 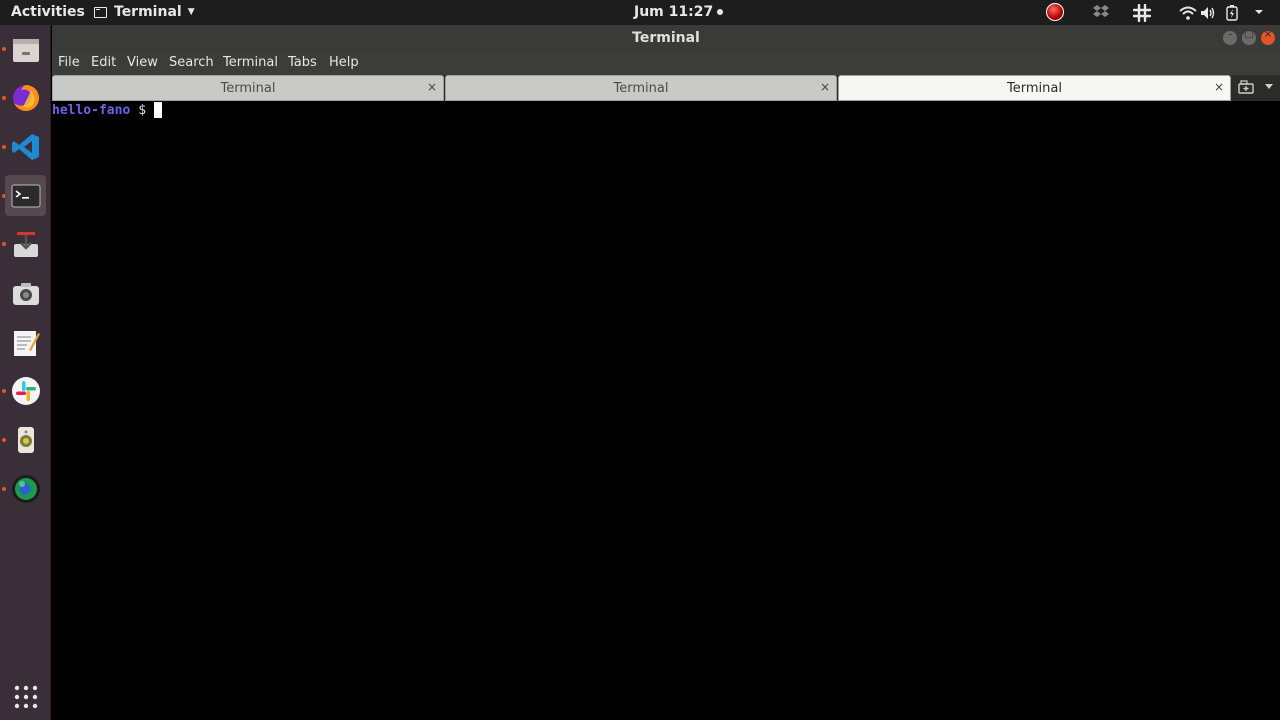 I want to click on menu-terminal: Terminal, so click(x=250, y=62).